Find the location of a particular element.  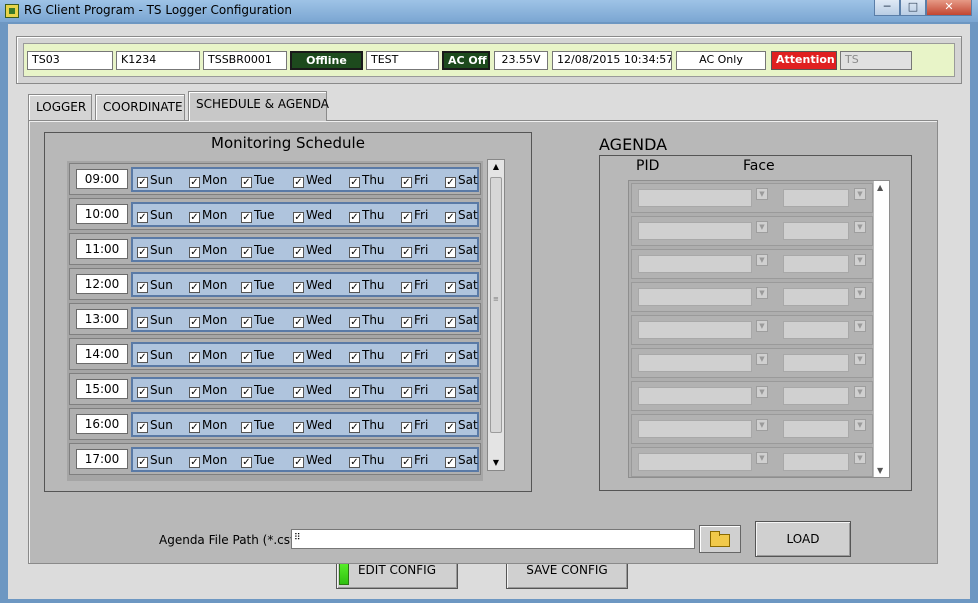

scroll-up-arrow: ▲ is located at coordinates (496, 167).